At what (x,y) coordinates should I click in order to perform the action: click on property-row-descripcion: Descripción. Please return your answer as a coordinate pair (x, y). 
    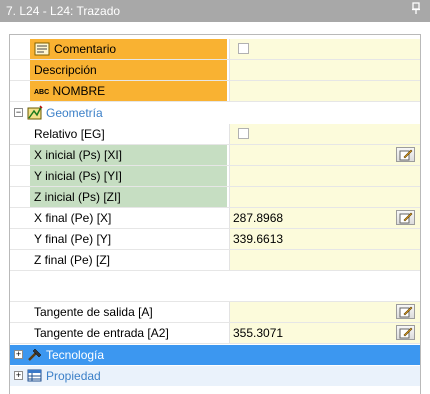
    Looking at the image, I should click on (215, 70).